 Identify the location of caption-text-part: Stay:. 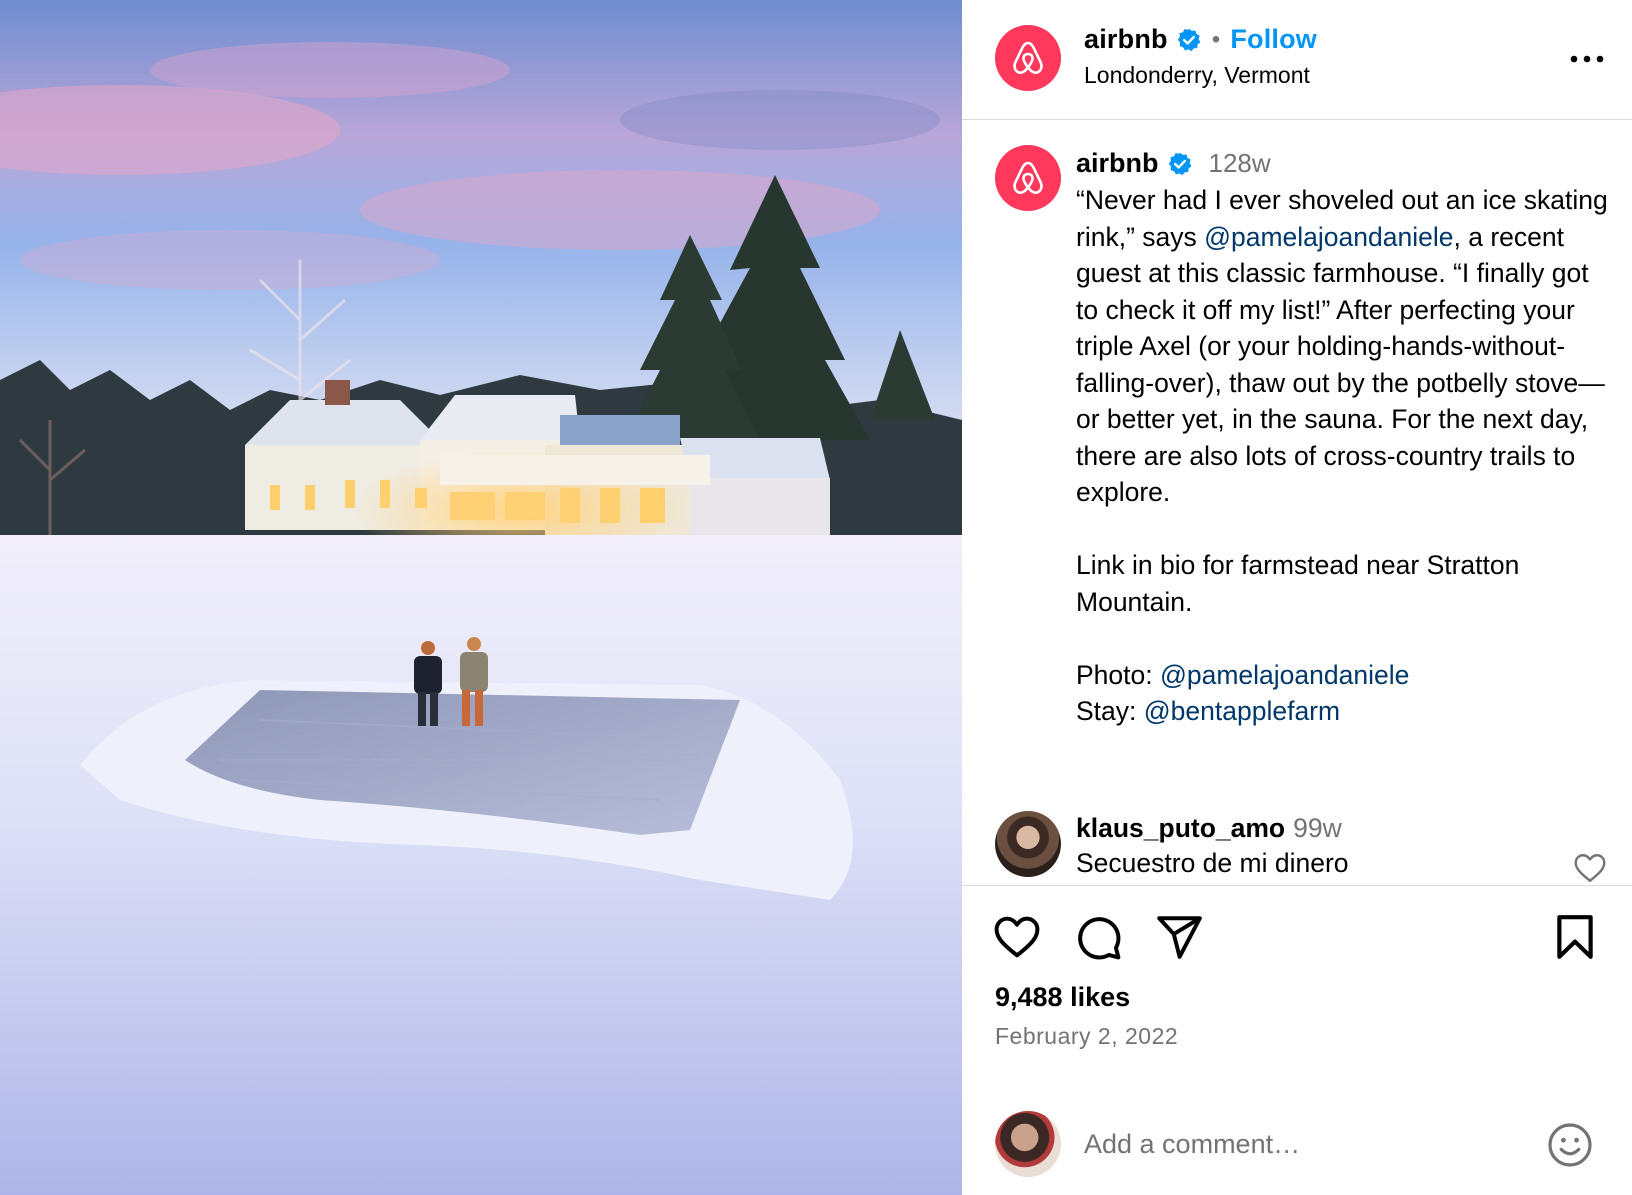
(1106, 711).